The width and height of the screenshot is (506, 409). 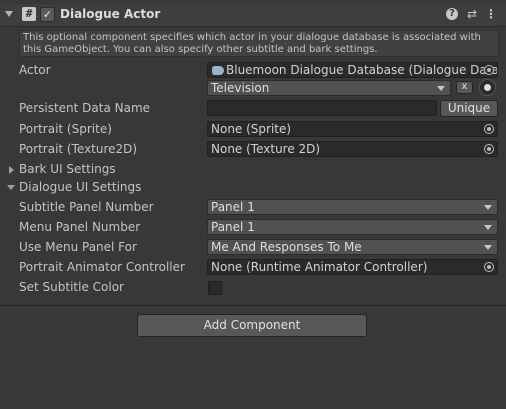 What do you see at coordinates (78, 149) in the screenshot?
I see `portrait-texture-label: Portrait (Texture2D)` at bounding box center [78, 149].